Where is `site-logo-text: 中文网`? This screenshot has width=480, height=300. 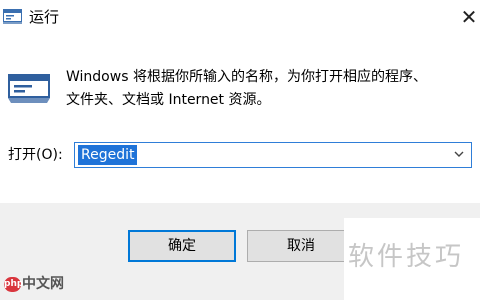
site-logo-text: 中文网 is located at coordinates (43, 284).